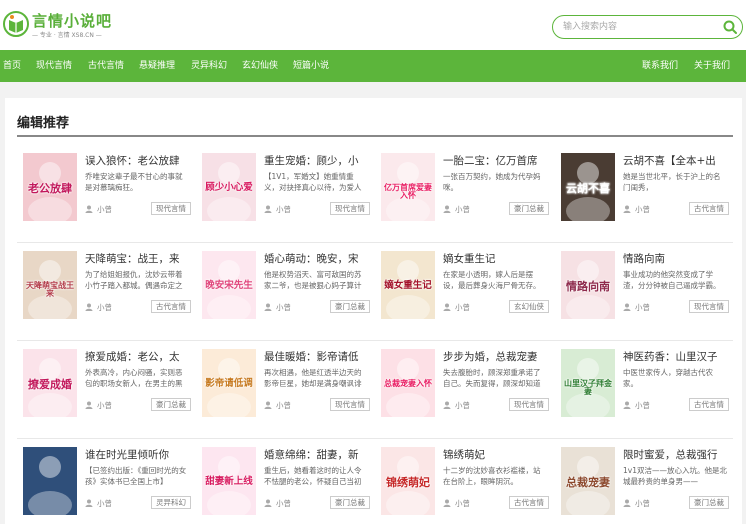  What do you see at coordinates (320, 454) in the screenshot?
I see `book-title: 婚意绵绵：甜妻，新` at bounding box center [320, 454].